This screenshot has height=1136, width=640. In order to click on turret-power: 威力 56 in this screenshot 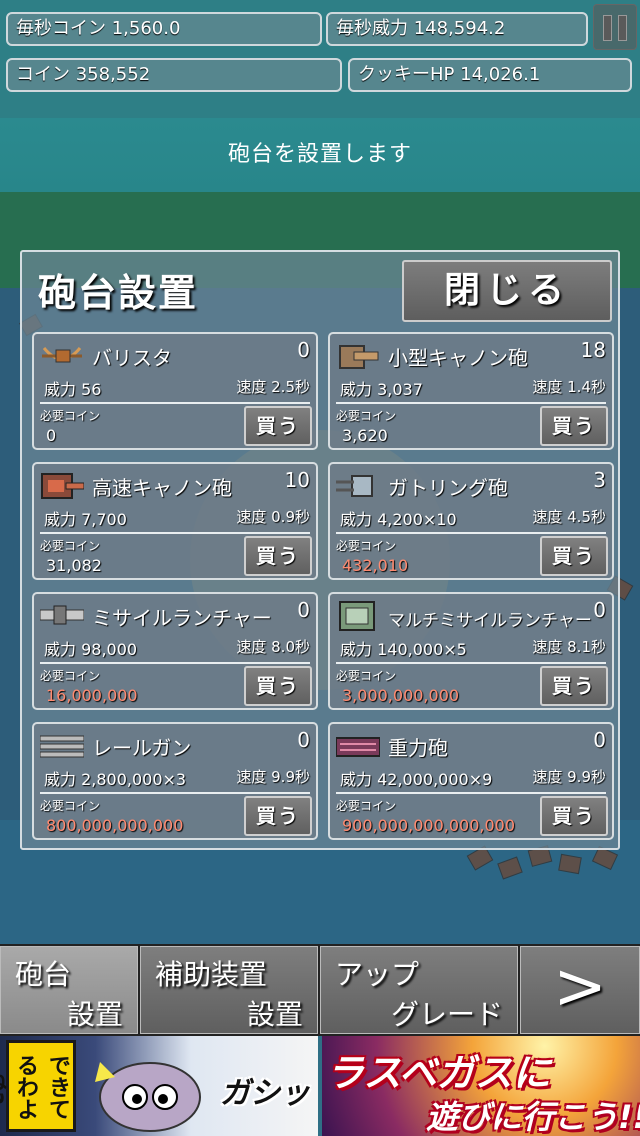, I will do `click(73, 389)`.